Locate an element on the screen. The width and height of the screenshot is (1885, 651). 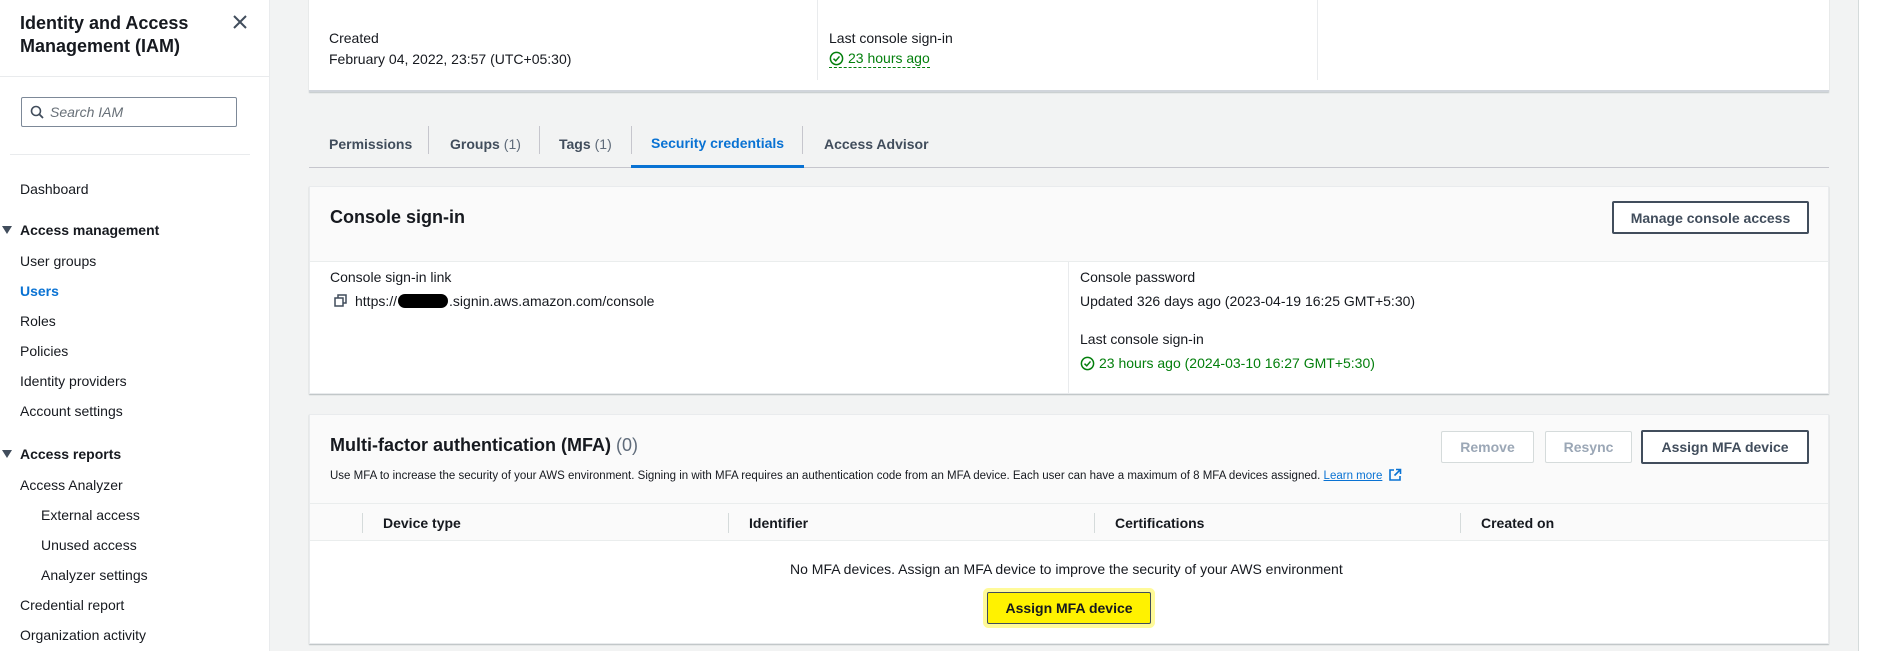
assign-mfa-device-button: Assign MFA device is located at coordinates (1725, 447).